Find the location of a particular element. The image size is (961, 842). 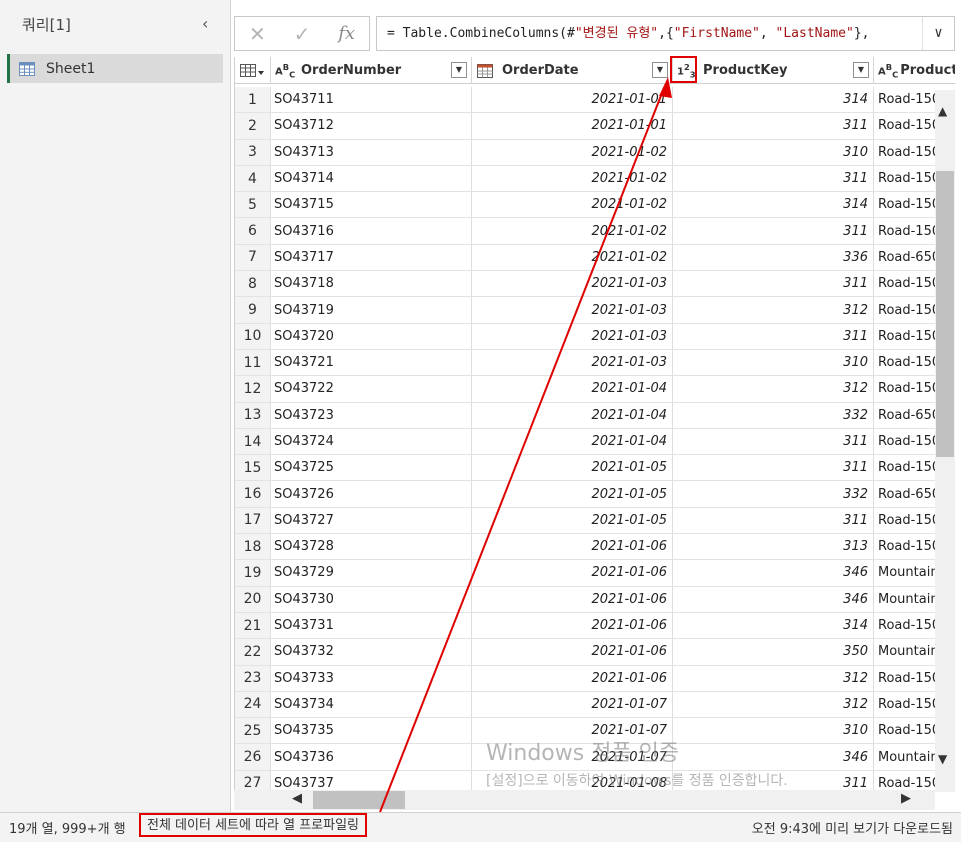

order-number-cell: SO43723 is located at coordinates (371, 415).